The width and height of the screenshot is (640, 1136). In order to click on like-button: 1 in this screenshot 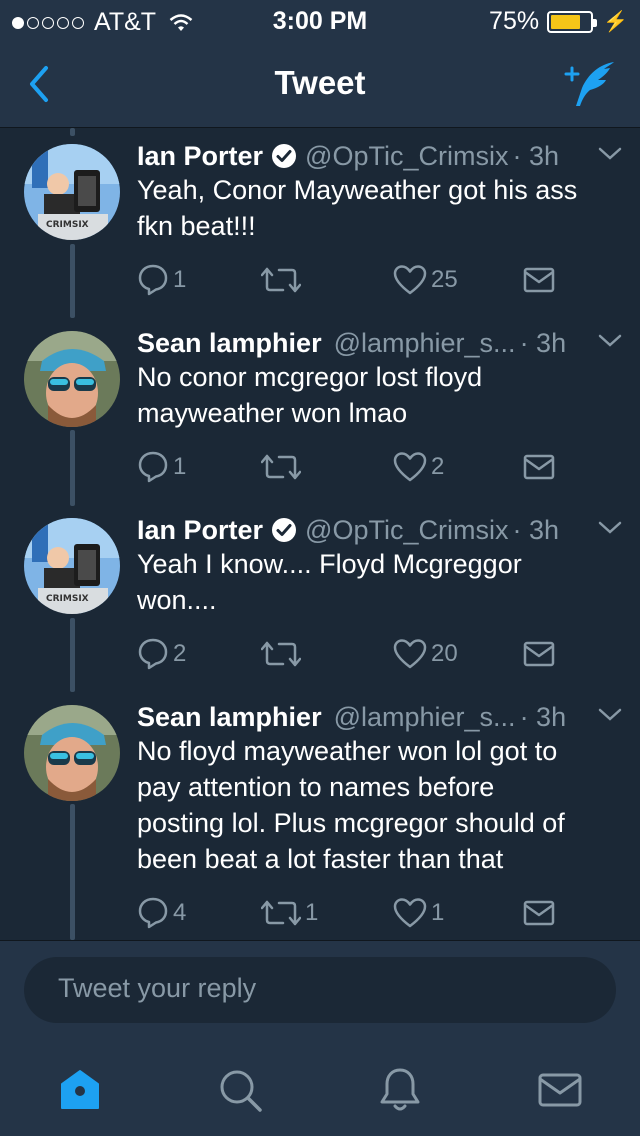, I will do `click(418, 913)`.